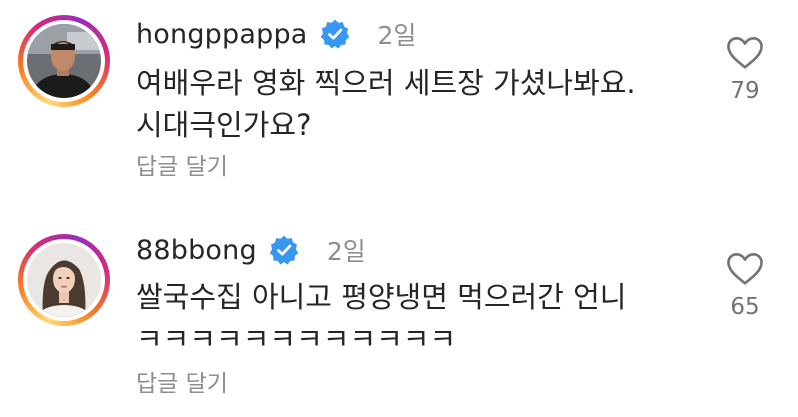  I want to click on username-link: hongppappa, so click(222, 34).